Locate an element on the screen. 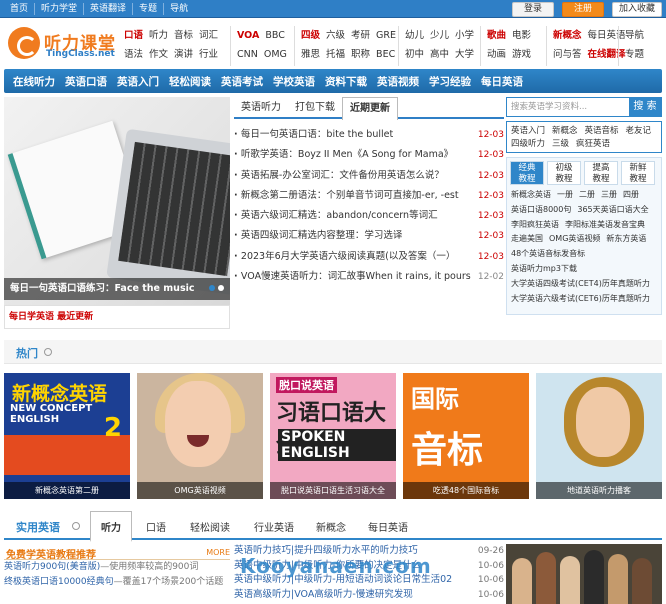  tab-recent-updates: 近期更新 is located at coordinates (370, 108).